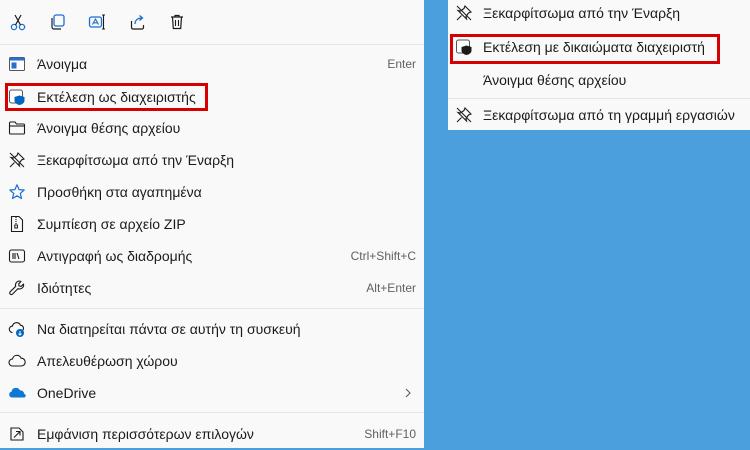  I want to click on cloud-download-icon, so click(17, 329).